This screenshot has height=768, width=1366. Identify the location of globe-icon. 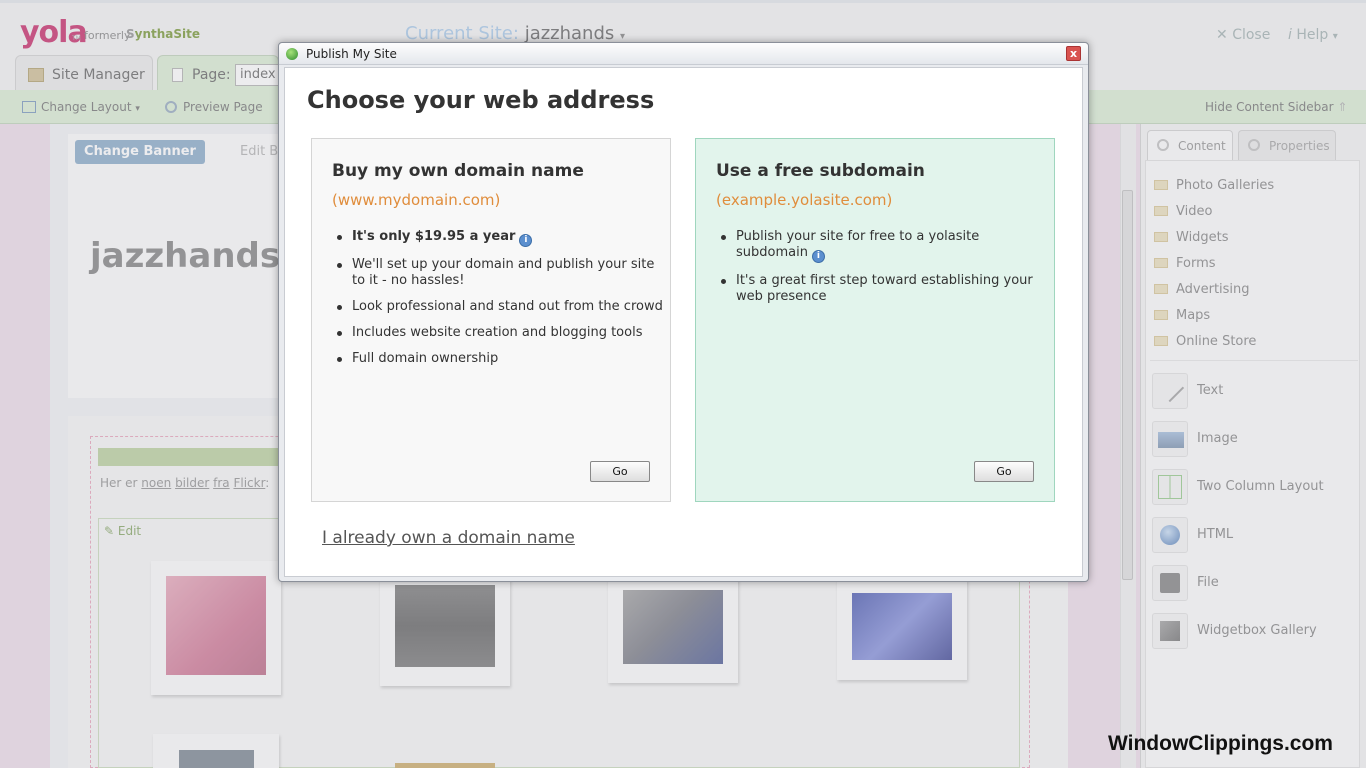
(292, 54).